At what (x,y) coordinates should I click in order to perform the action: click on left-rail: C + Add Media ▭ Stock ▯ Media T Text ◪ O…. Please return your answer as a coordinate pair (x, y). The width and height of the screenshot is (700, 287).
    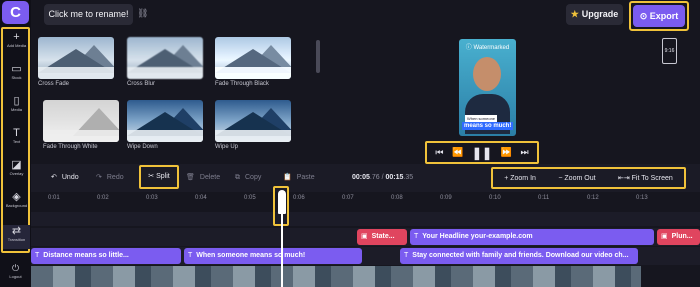
    Looking at the image, I should click on (15, 143).